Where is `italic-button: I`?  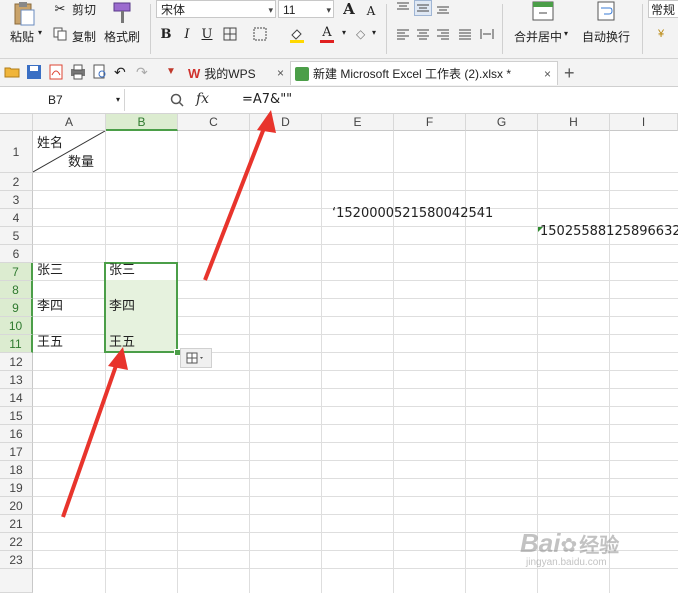
italic-button: I is located at coordinates (187, 34).